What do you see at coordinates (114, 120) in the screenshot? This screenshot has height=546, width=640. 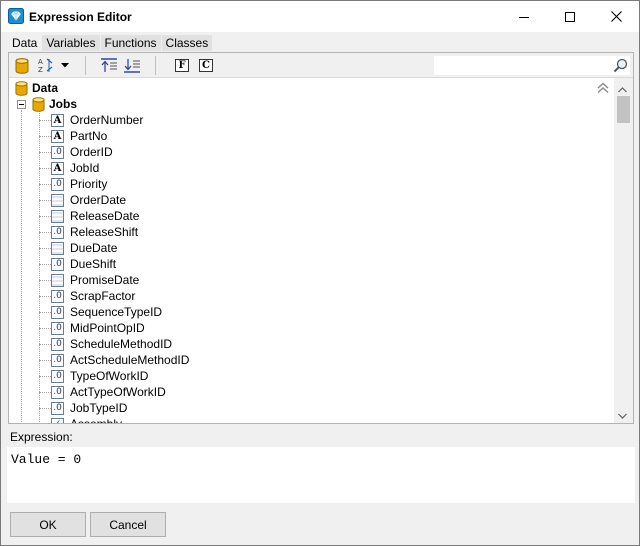 I see `tree-item: A OrderNumber` at bounding box center [114, 120].